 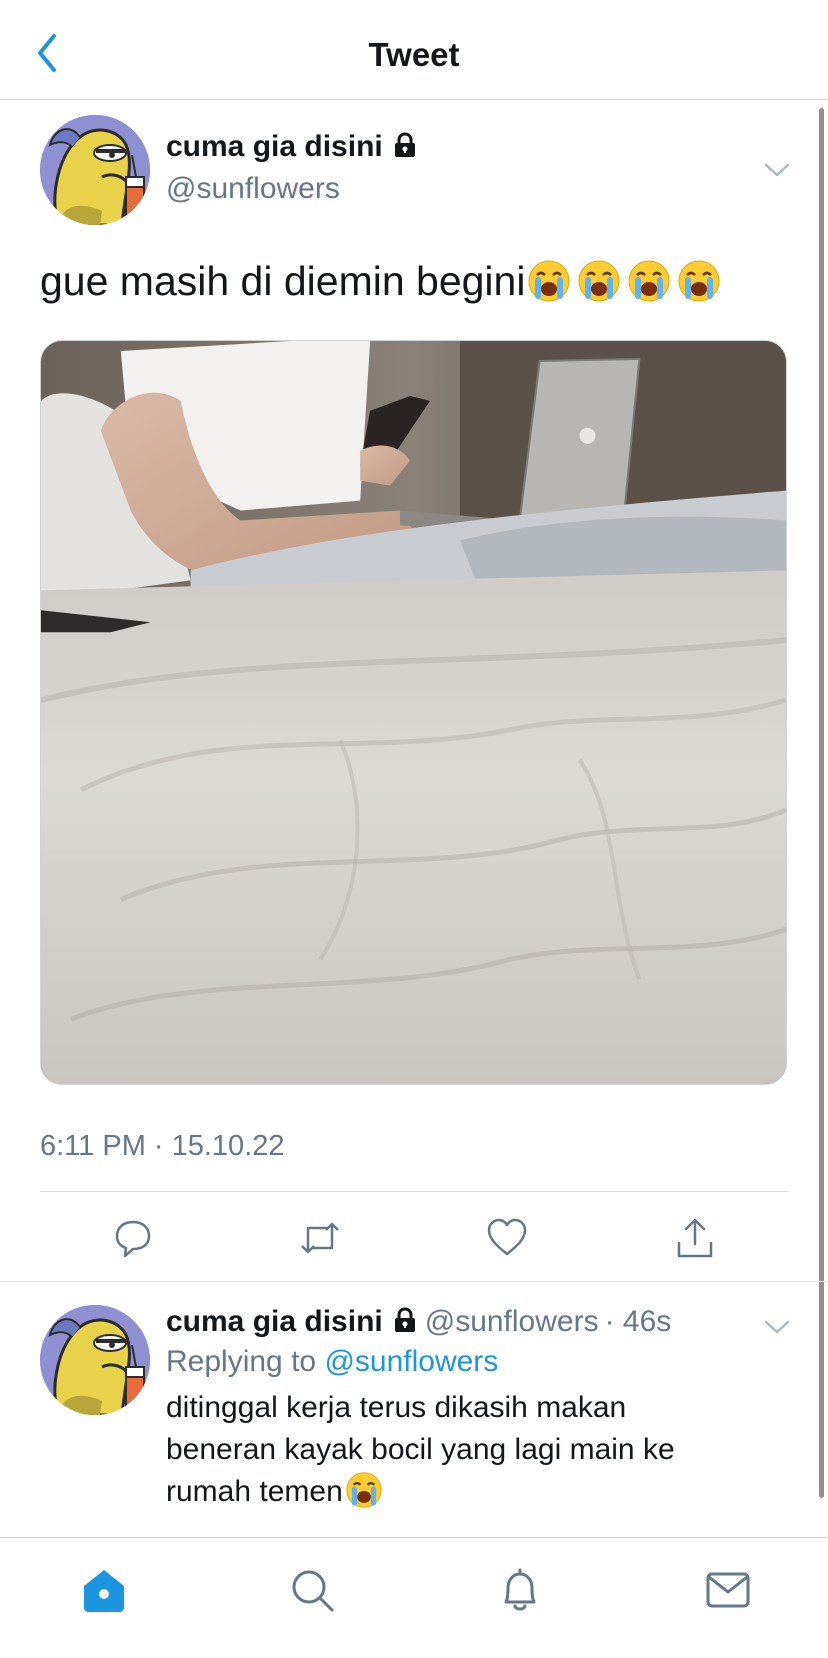 What do you see at coordinates (414, 1238) in the screenshot?
I see `tweet-actions` at bounding box center [414, 1238].